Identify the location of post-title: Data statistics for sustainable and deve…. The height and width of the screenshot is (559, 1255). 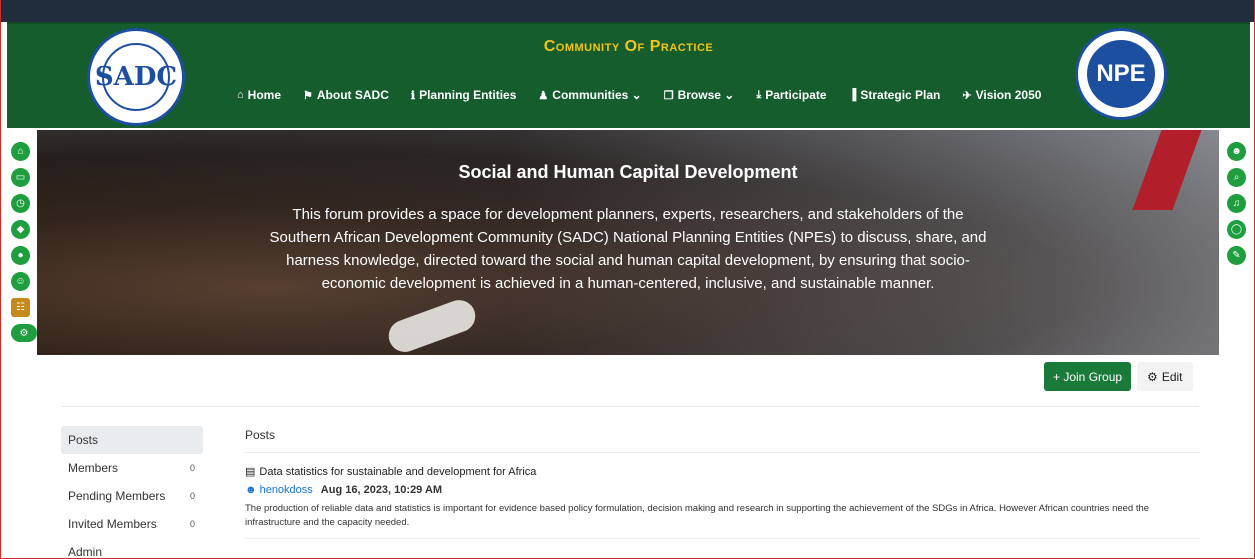
(398, 471).